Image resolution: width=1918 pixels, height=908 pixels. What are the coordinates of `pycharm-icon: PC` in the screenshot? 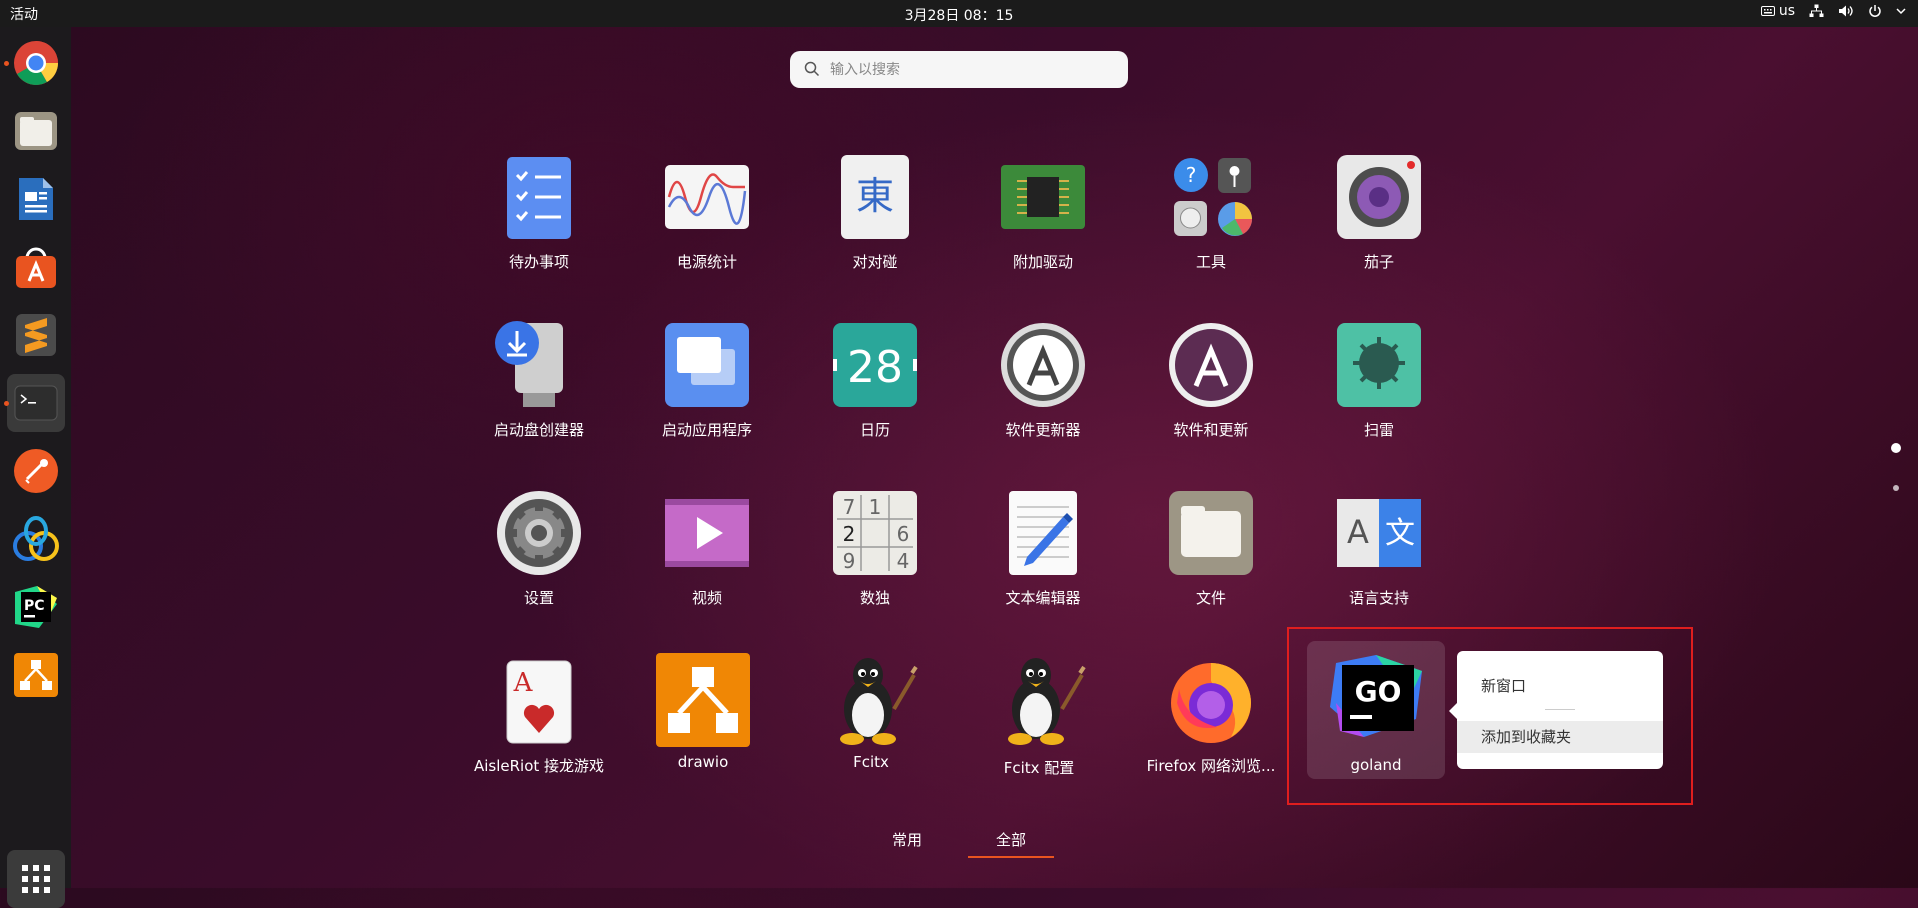 It's located at (36, 607).